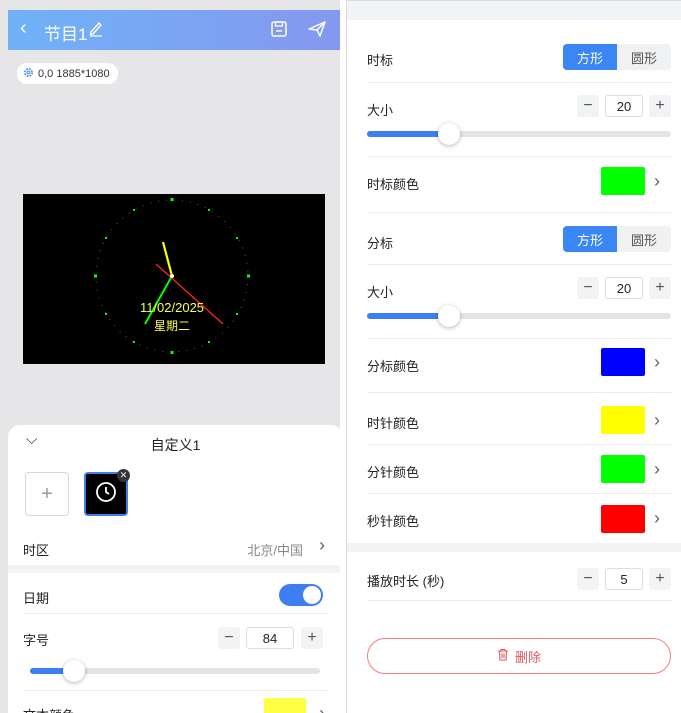  Describe the element at coordinates (65, 32) in the screenshot. I see `program-title: 节目1` at that location.